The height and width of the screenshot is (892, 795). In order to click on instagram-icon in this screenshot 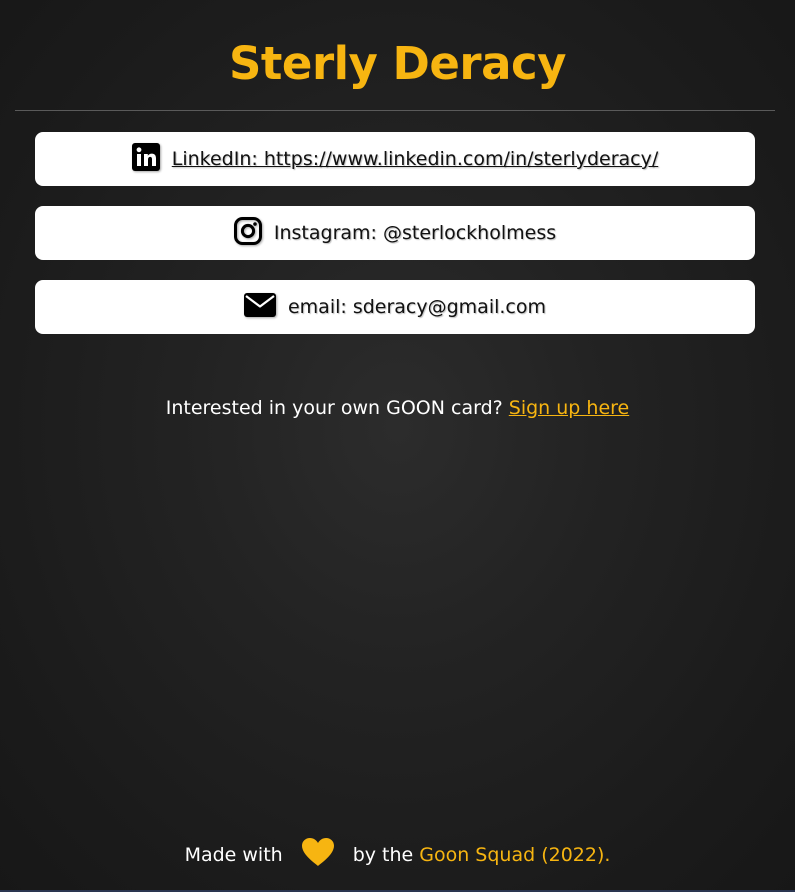, I will do `click(247, 231)`.